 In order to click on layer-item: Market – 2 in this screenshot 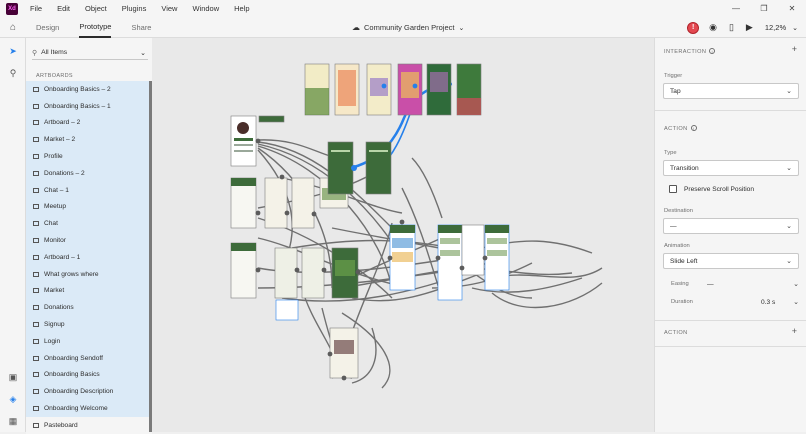, I will do `click(89, 139)`.